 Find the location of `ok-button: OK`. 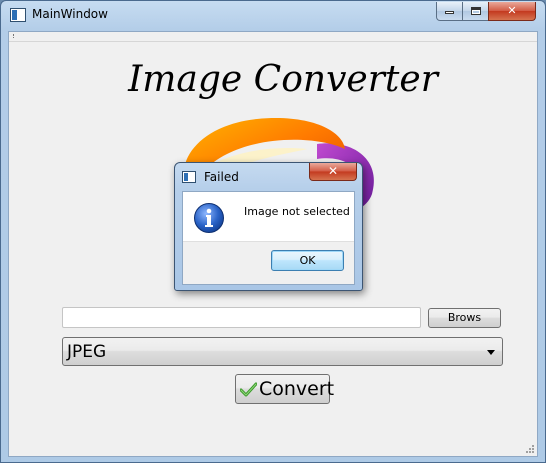

ok-button: OK is located at coordinates (307, 260).